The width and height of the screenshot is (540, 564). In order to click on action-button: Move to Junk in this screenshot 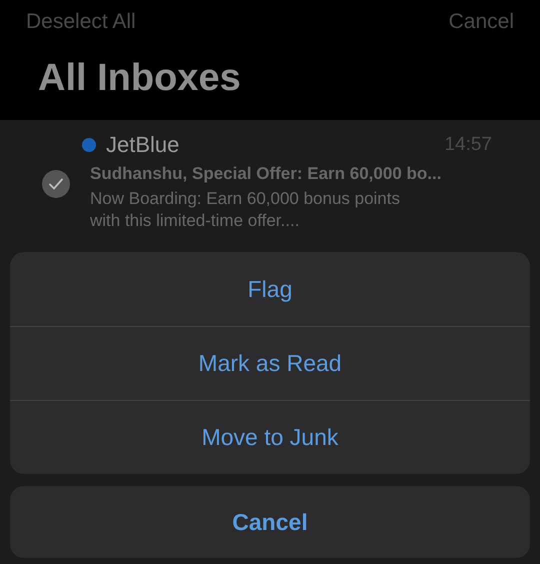, I will do `click(270, 437)`.